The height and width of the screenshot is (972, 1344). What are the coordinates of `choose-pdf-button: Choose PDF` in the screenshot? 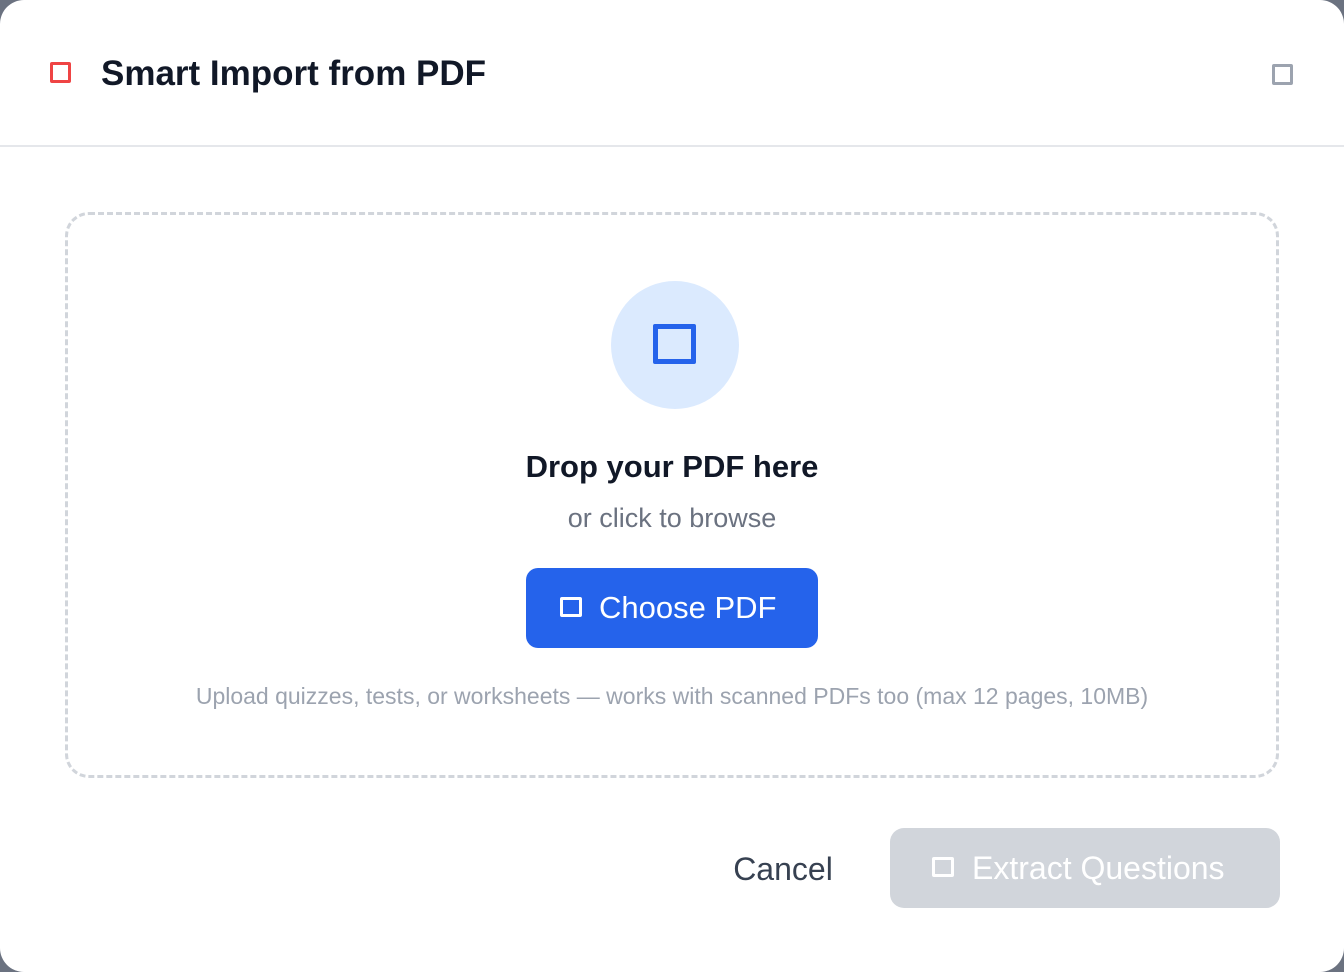 It's located at (672, 608).